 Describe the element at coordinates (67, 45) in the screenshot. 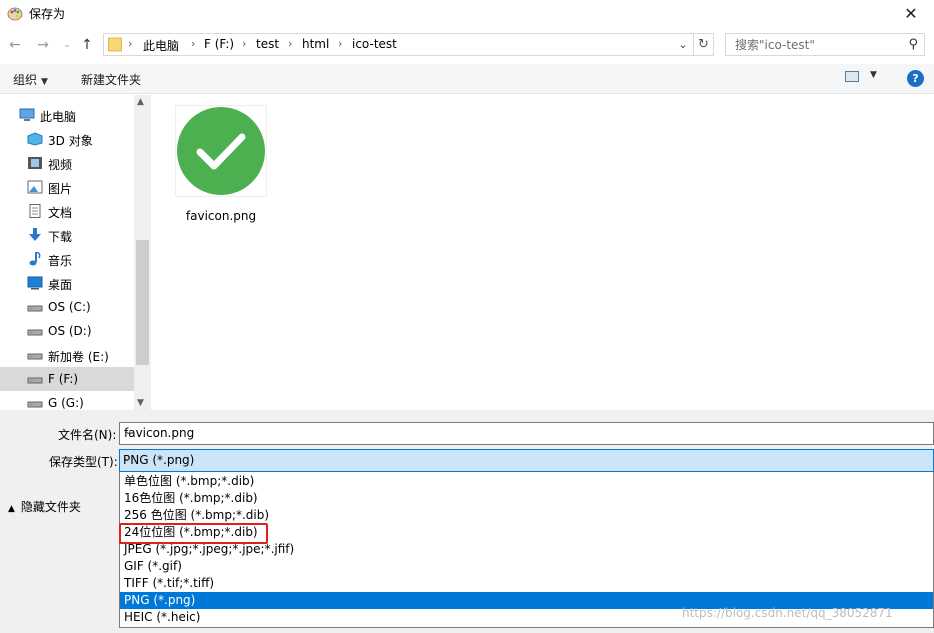

I see `recent-locations-button: ⌄` at that location.